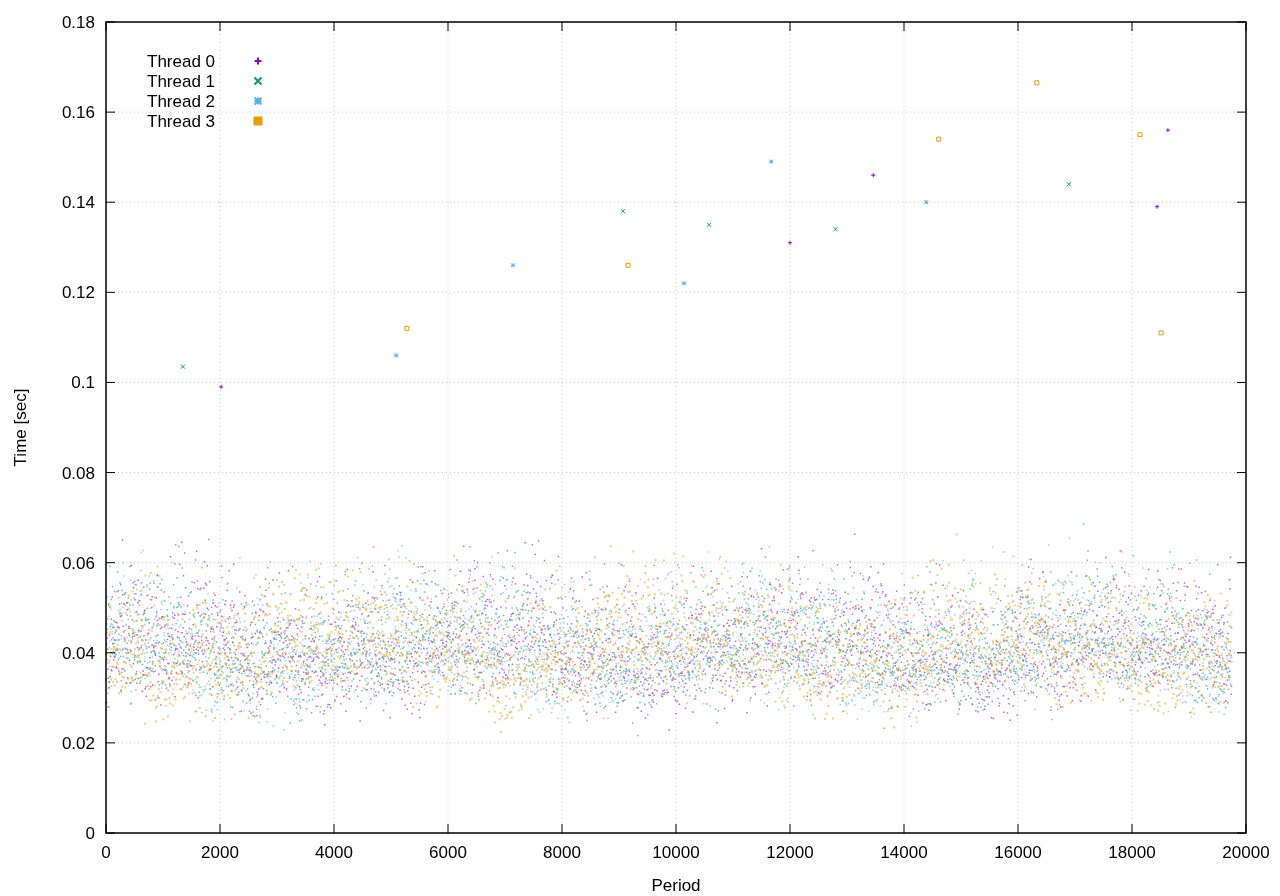  What do you see at coordinates (1246, 852) in the screenshot?
I see `tick-label: 20000` at bounding box center [1246, 852].